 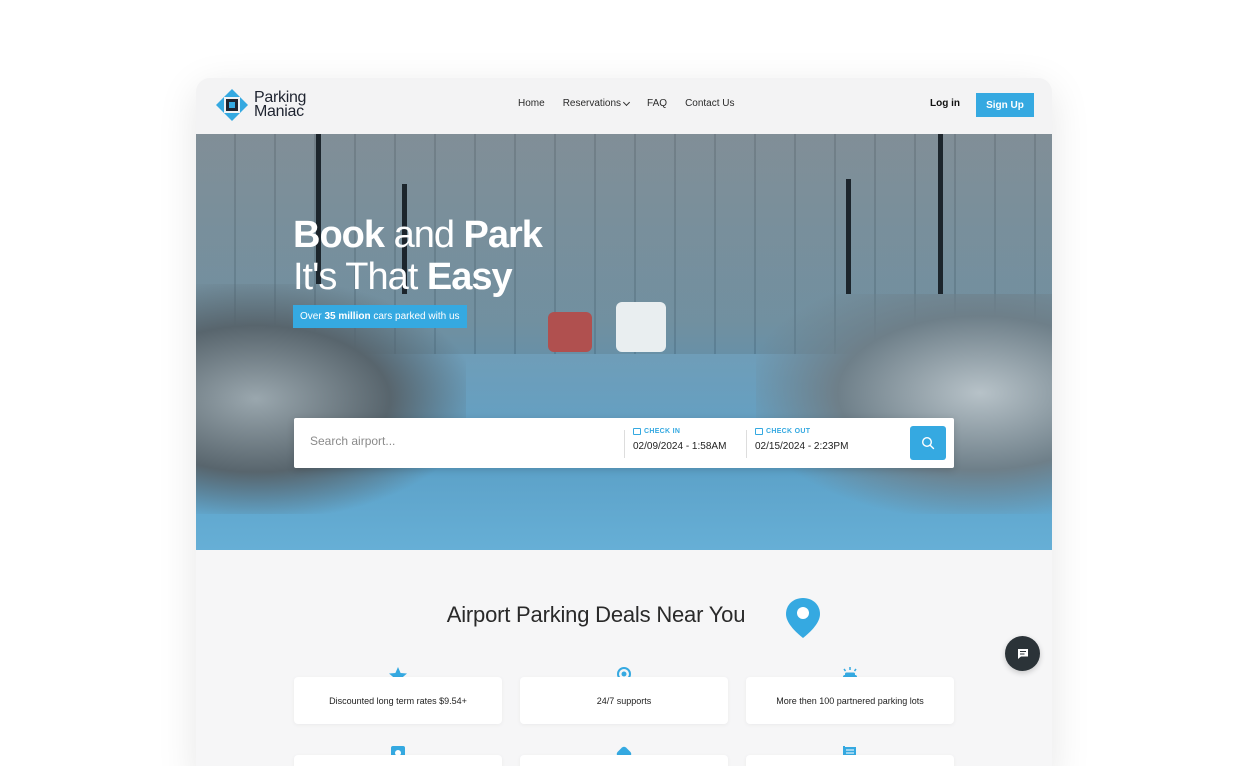 I want to click on feature-label: 24/7 supports, so click(x=624, y=700).